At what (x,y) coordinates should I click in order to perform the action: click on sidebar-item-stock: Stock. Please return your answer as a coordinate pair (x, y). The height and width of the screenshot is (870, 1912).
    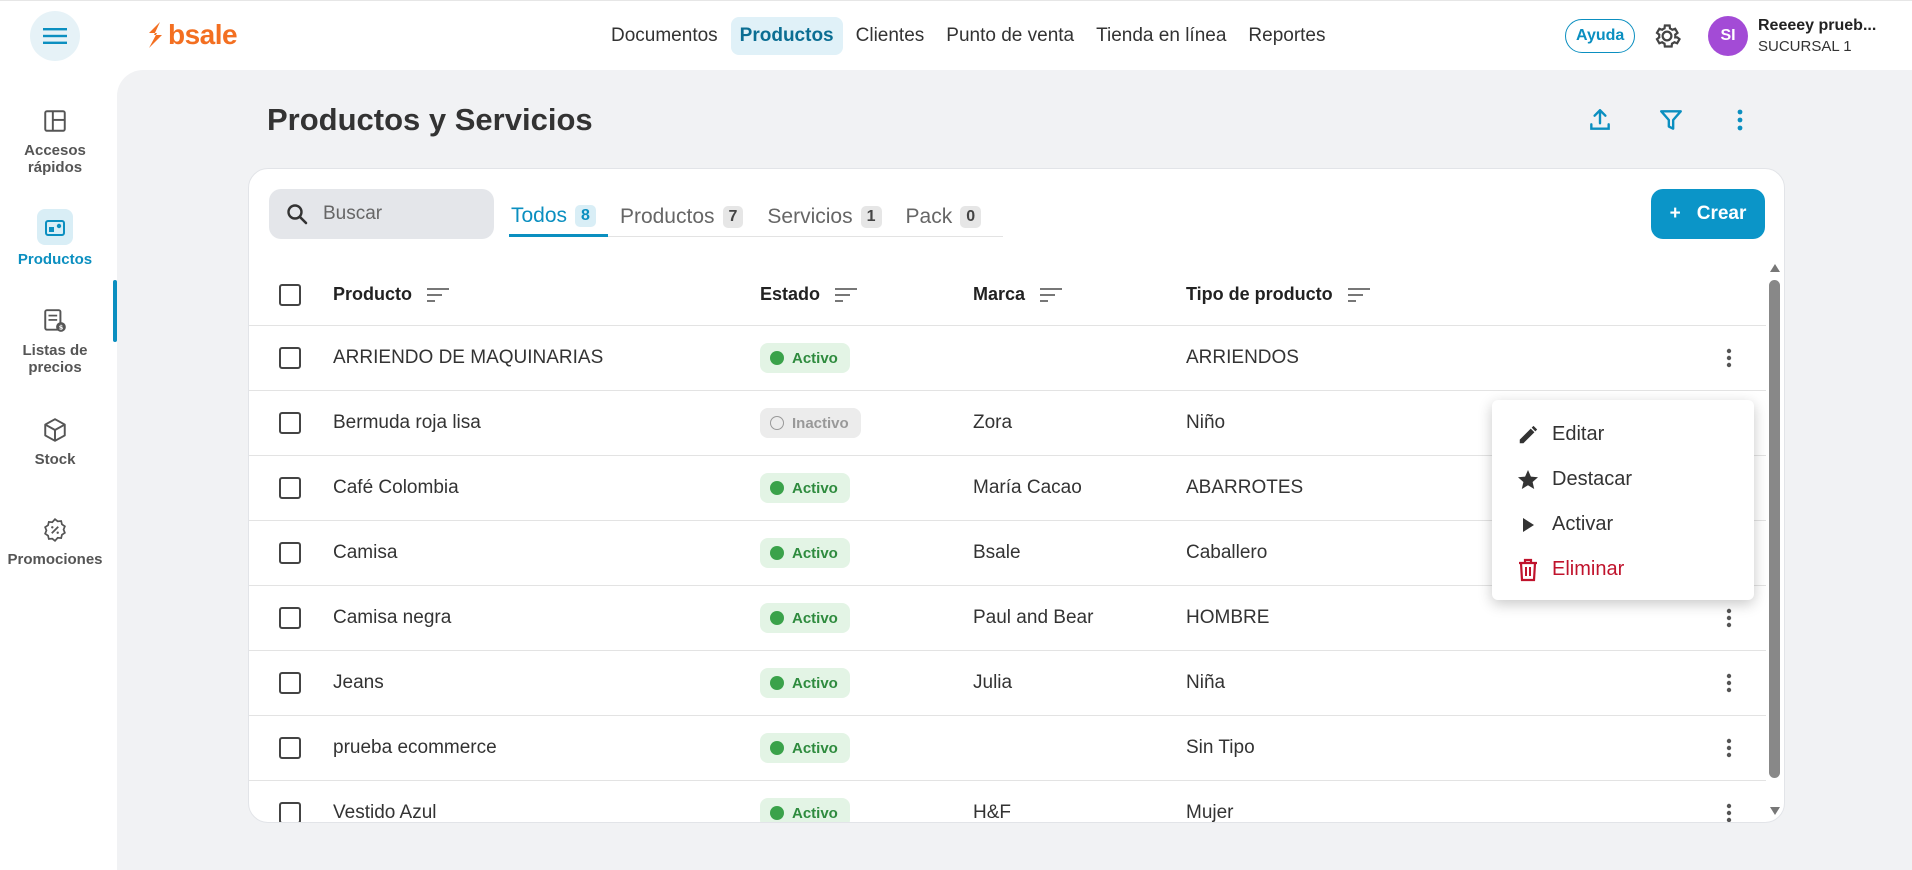
    Looking at the image, I should click on (55, 441).